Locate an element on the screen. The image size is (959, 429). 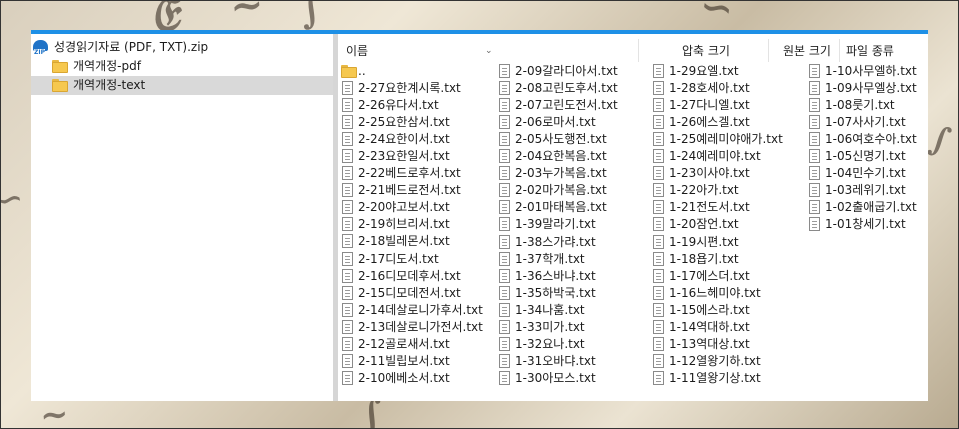
file-name: 2-16디모데후서.txt is located at coordinates (409, 275).